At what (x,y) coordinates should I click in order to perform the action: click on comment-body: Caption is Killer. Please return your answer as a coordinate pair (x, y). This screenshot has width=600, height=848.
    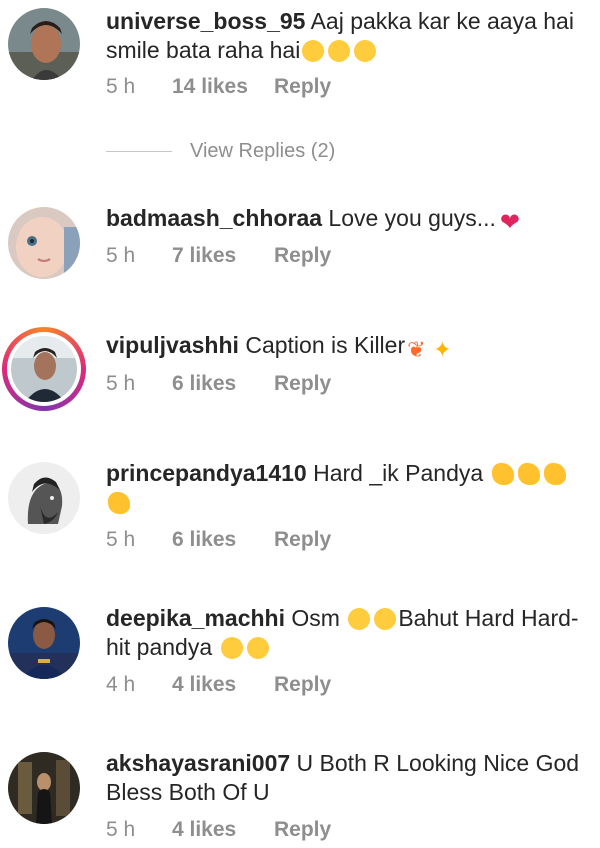
    Looking at the image, I should click on (325, 345).